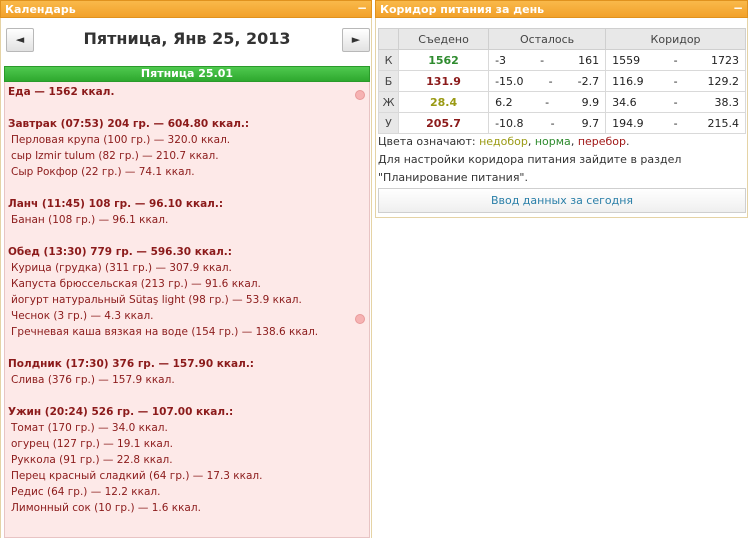 This screenshot has height=538, width=748. I want to click on list-item: сыр Izmir tulum (82 гр.) — 210.7 ккал., so click(115, 156).